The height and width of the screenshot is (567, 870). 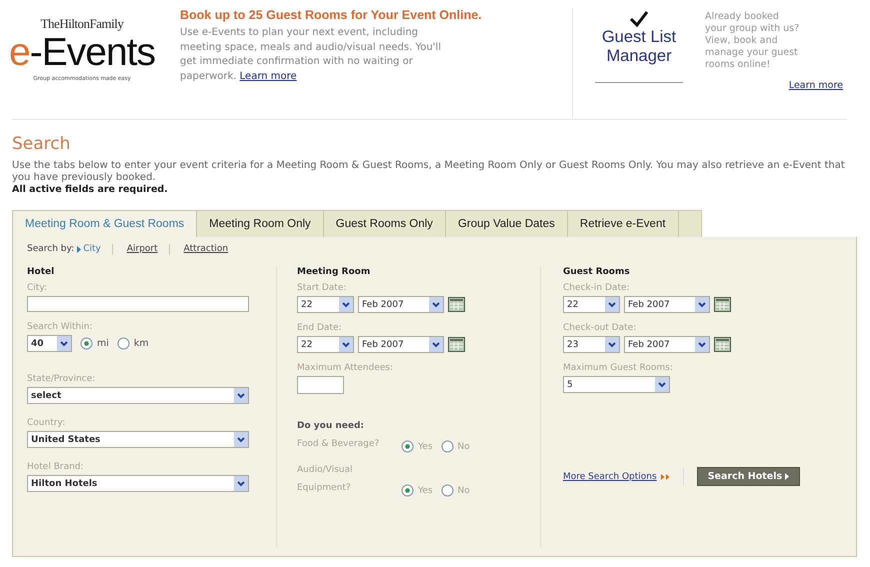 I want to click on field-label: Check-in Date:, so click(x=597, y=289).